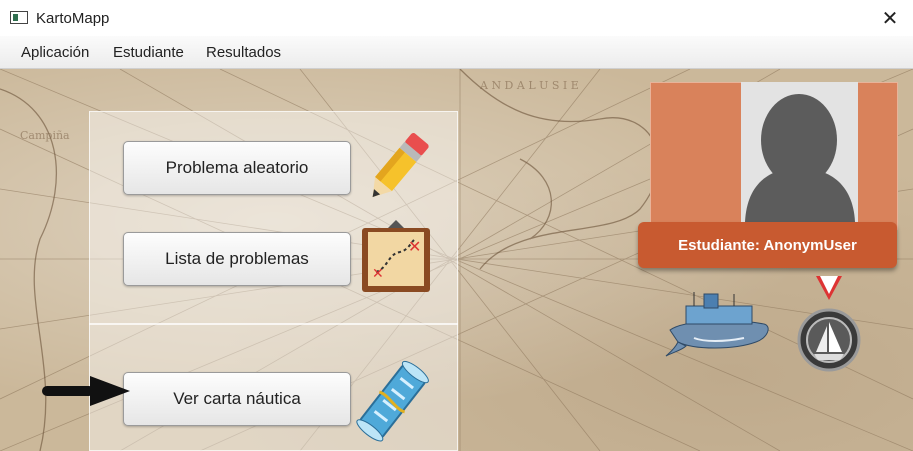 Image resolution: width=913 pixels, height=451 pixels. I want to click on menu-aplicacion: Aplicación, so click(55, 52).